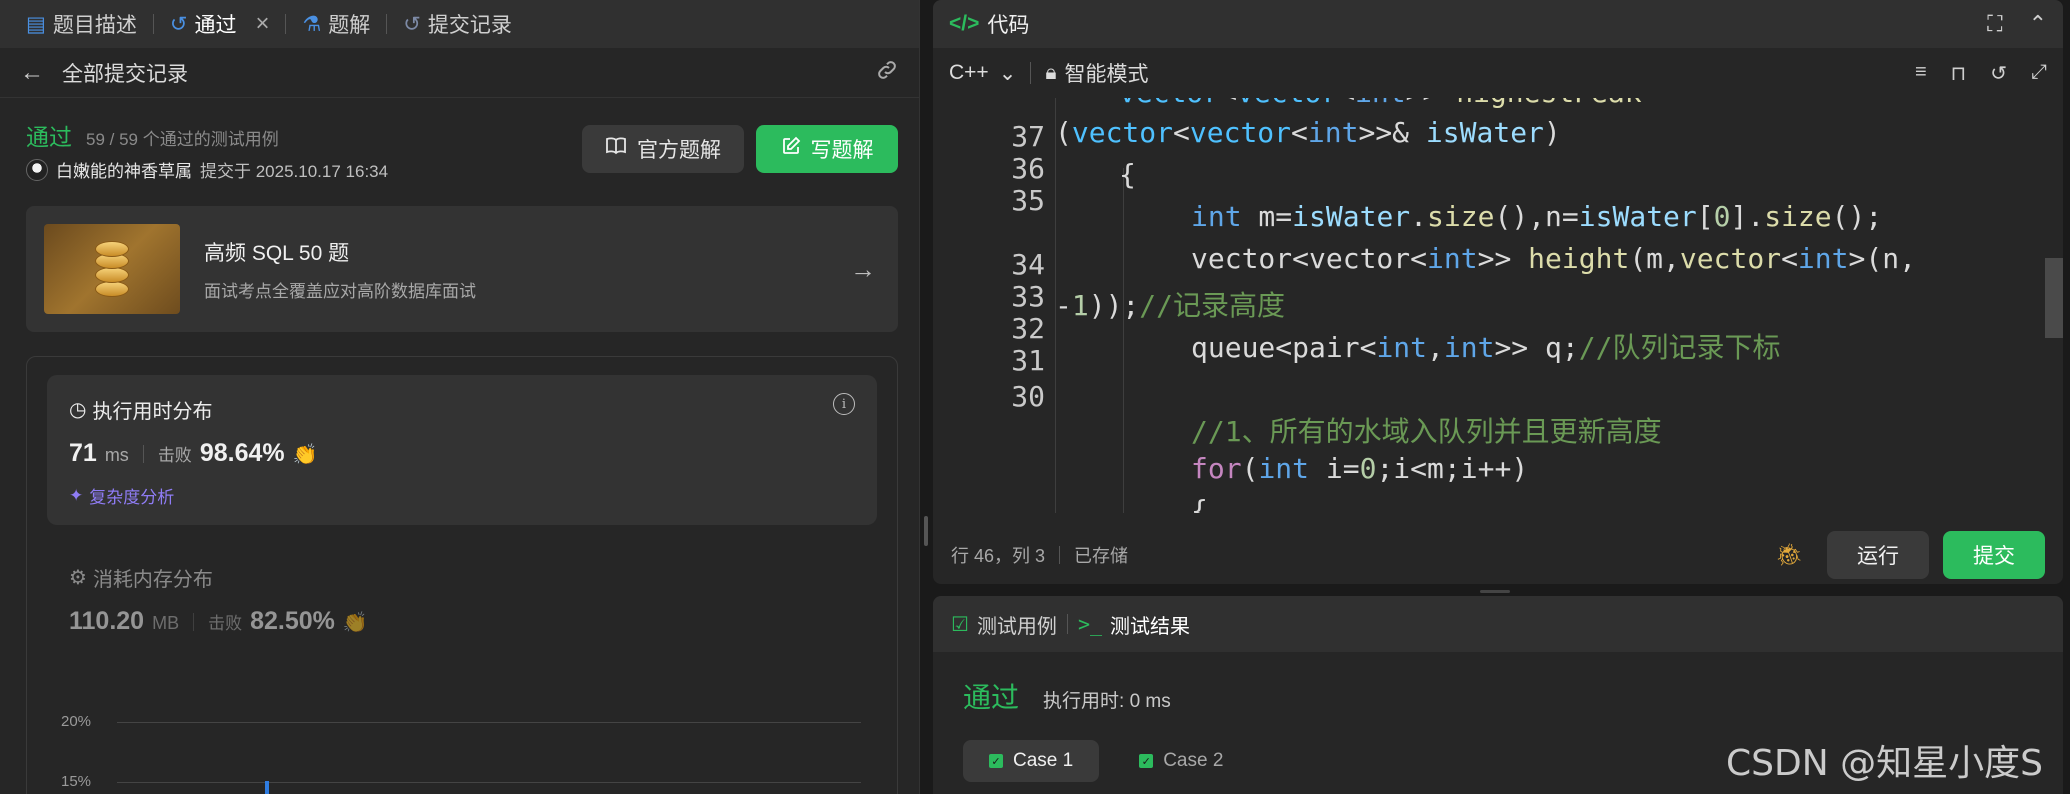  What do you see at coordinates (1146, 761) in the screenshot?
I see `check-icon: ✓` at bounding box center [1146, 761].